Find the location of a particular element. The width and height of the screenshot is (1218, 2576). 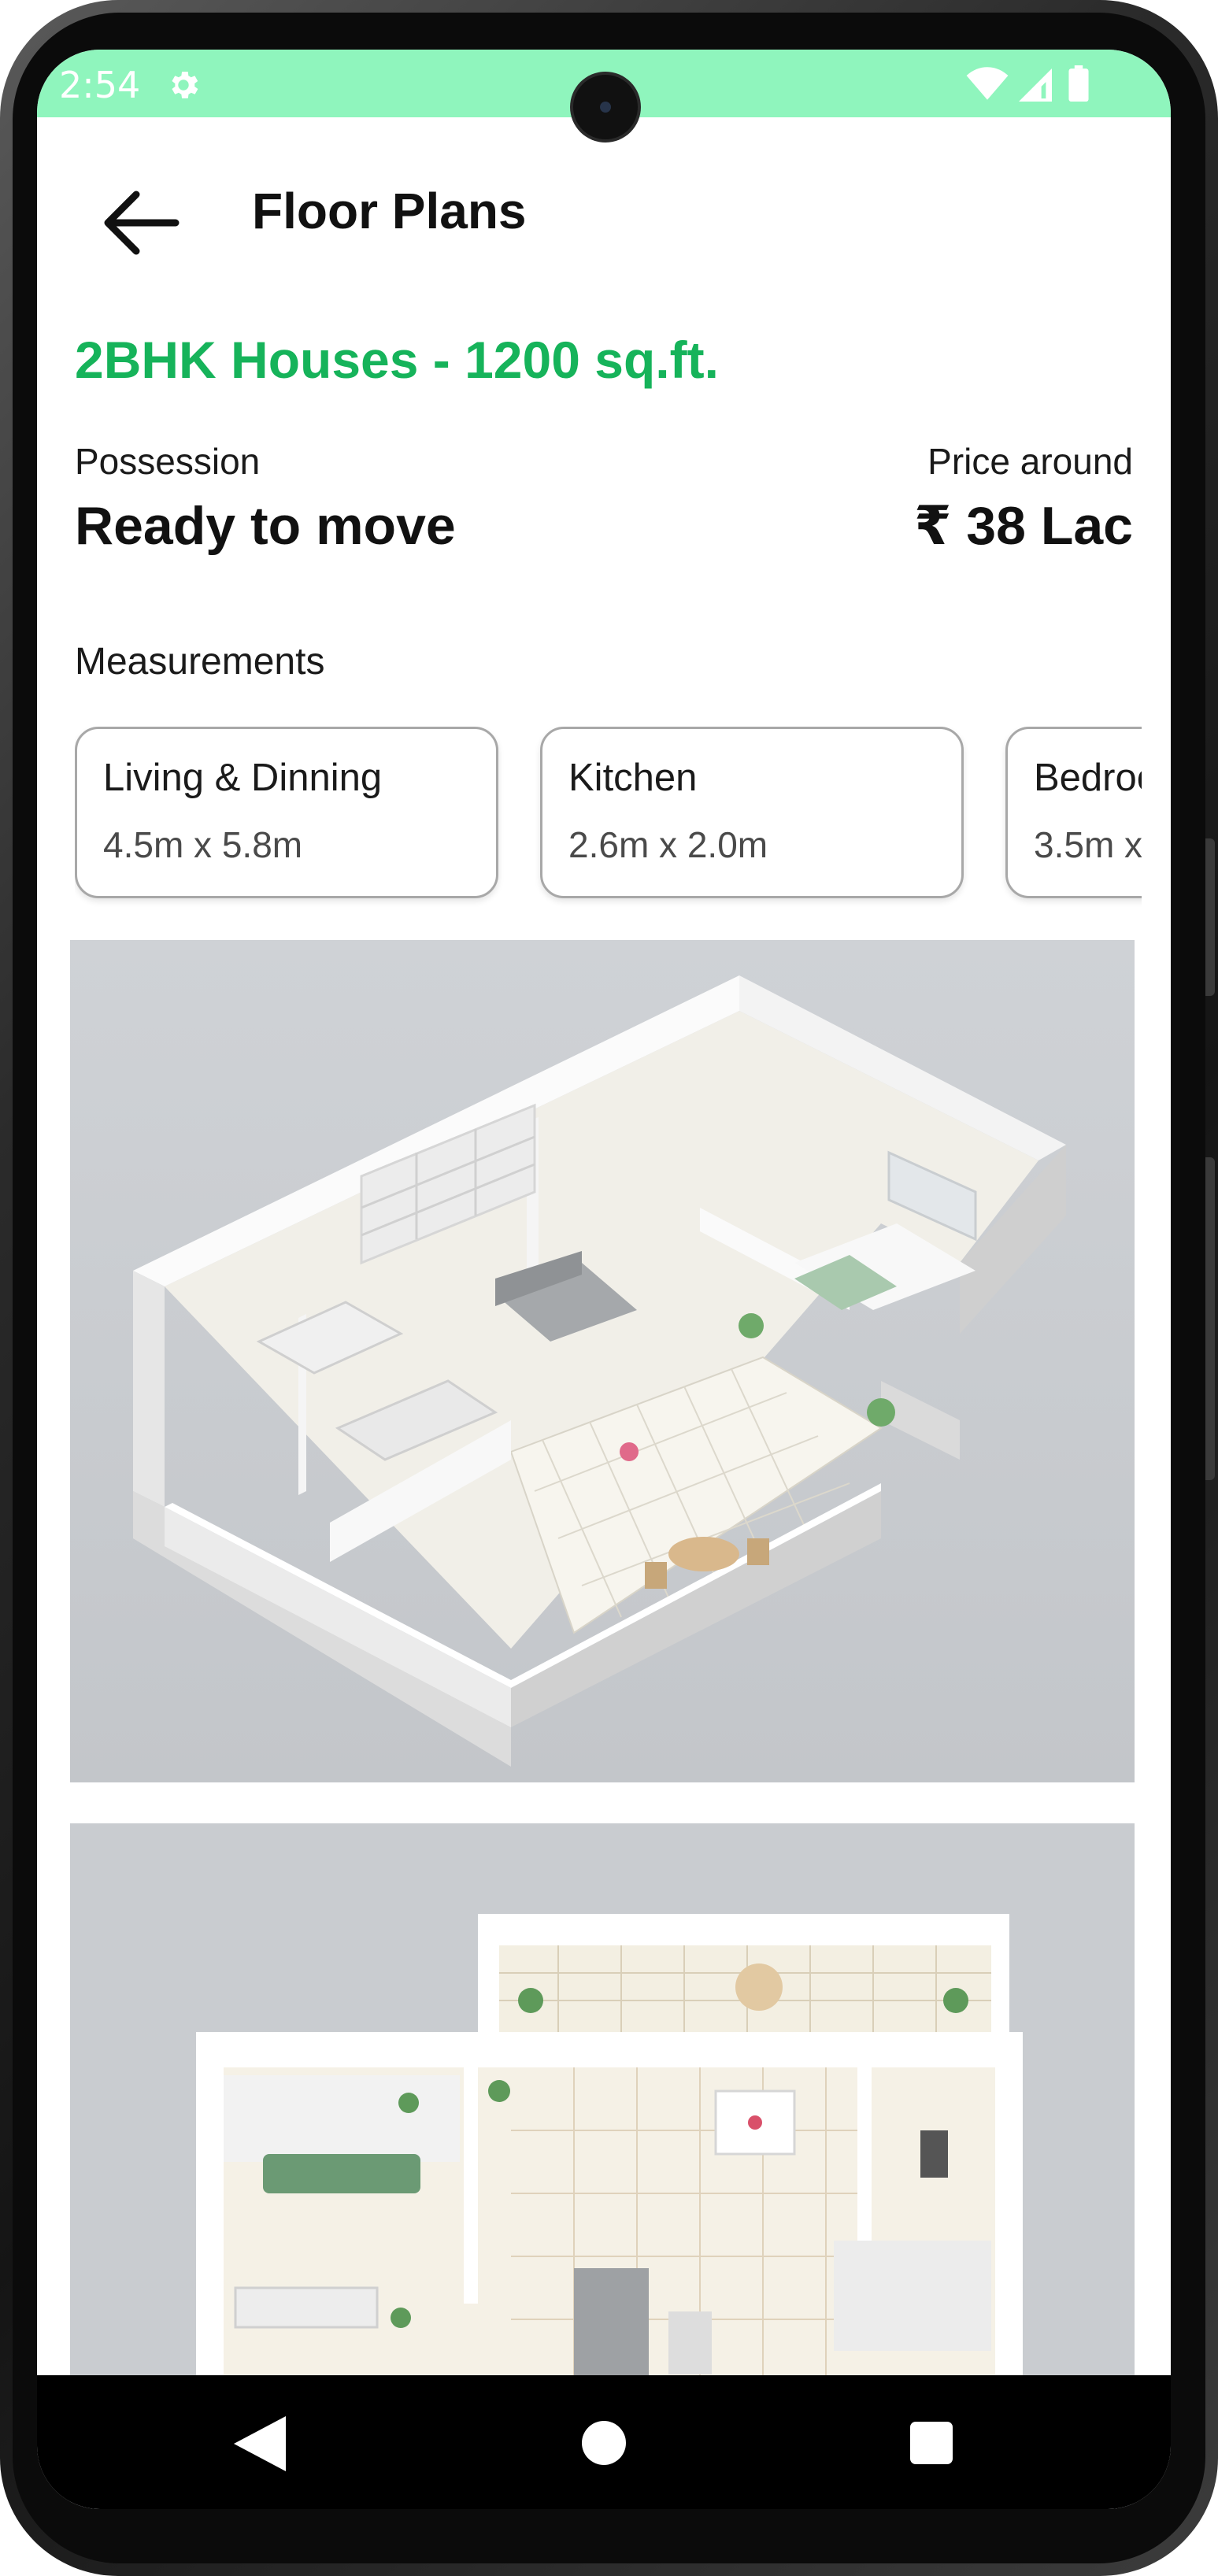

wifi-icon is located at coordinates (987, 83).